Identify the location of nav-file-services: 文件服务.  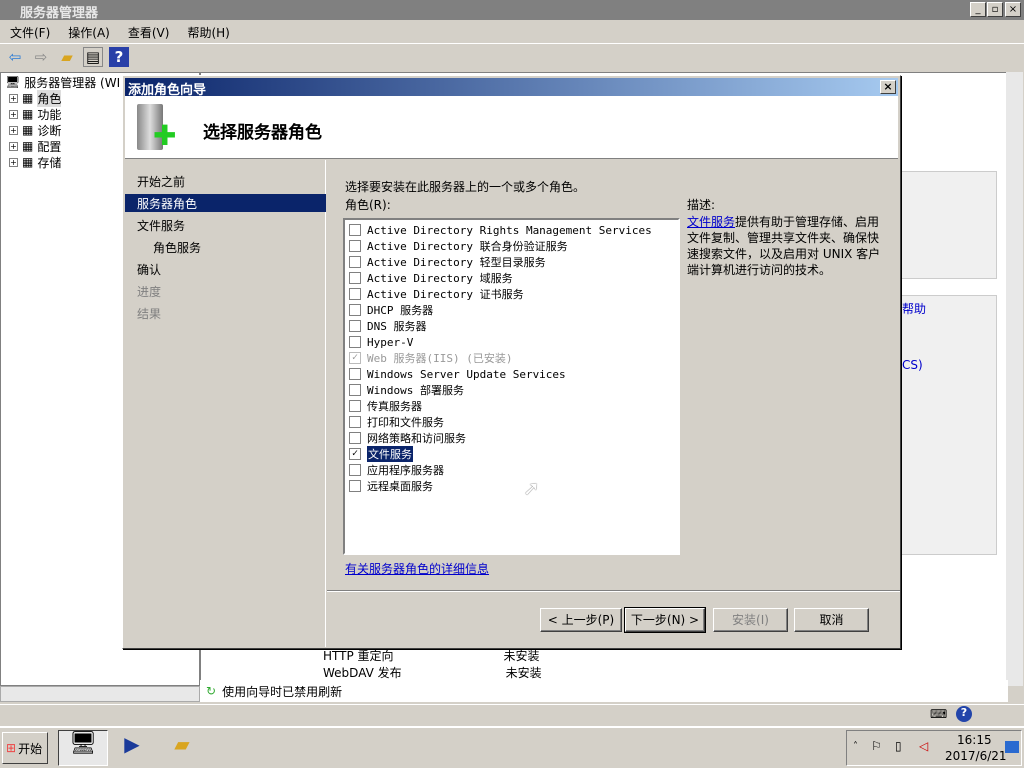
(225, 225).